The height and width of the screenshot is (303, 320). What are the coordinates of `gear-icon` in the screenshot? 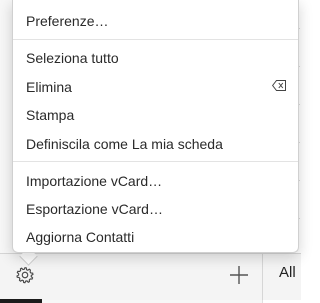 It's located at (25, 275).